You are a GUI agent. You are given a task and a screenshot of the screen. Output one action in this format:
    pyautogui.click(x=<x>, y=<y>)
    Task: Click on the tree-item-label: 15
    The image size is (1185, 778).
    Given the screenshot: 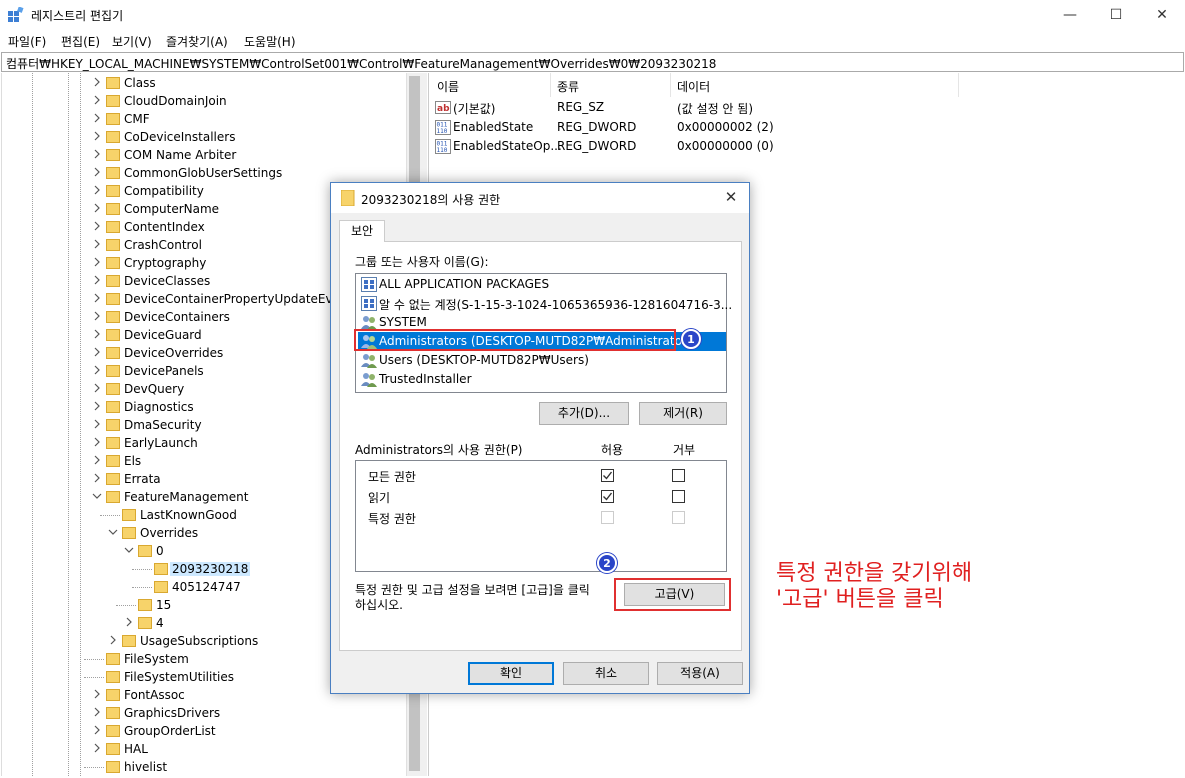 What is the action you would take?
    pyautogui.click(x=164, y=605)
    